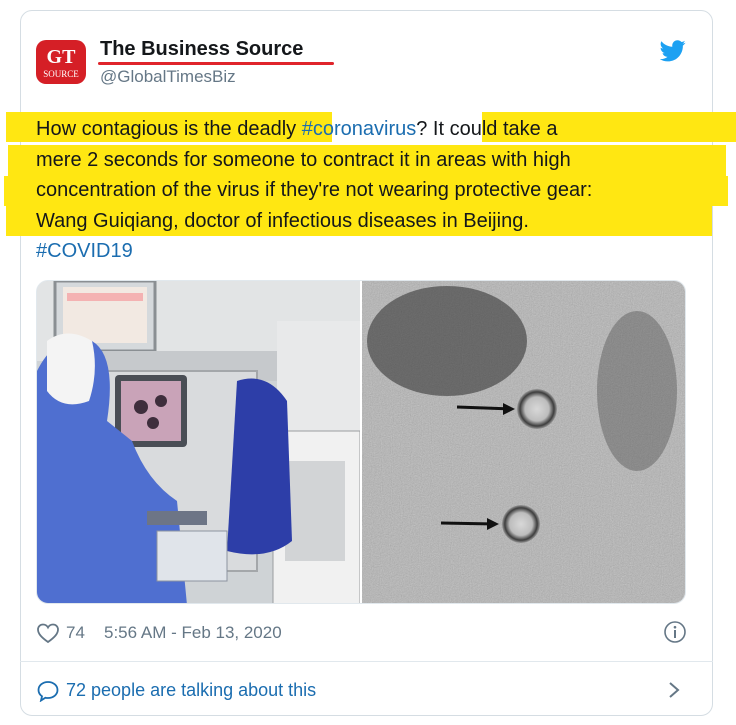  Describe the element at coordinates (62, 57) in the screenshot. I see `svg-text: GT` at that location.